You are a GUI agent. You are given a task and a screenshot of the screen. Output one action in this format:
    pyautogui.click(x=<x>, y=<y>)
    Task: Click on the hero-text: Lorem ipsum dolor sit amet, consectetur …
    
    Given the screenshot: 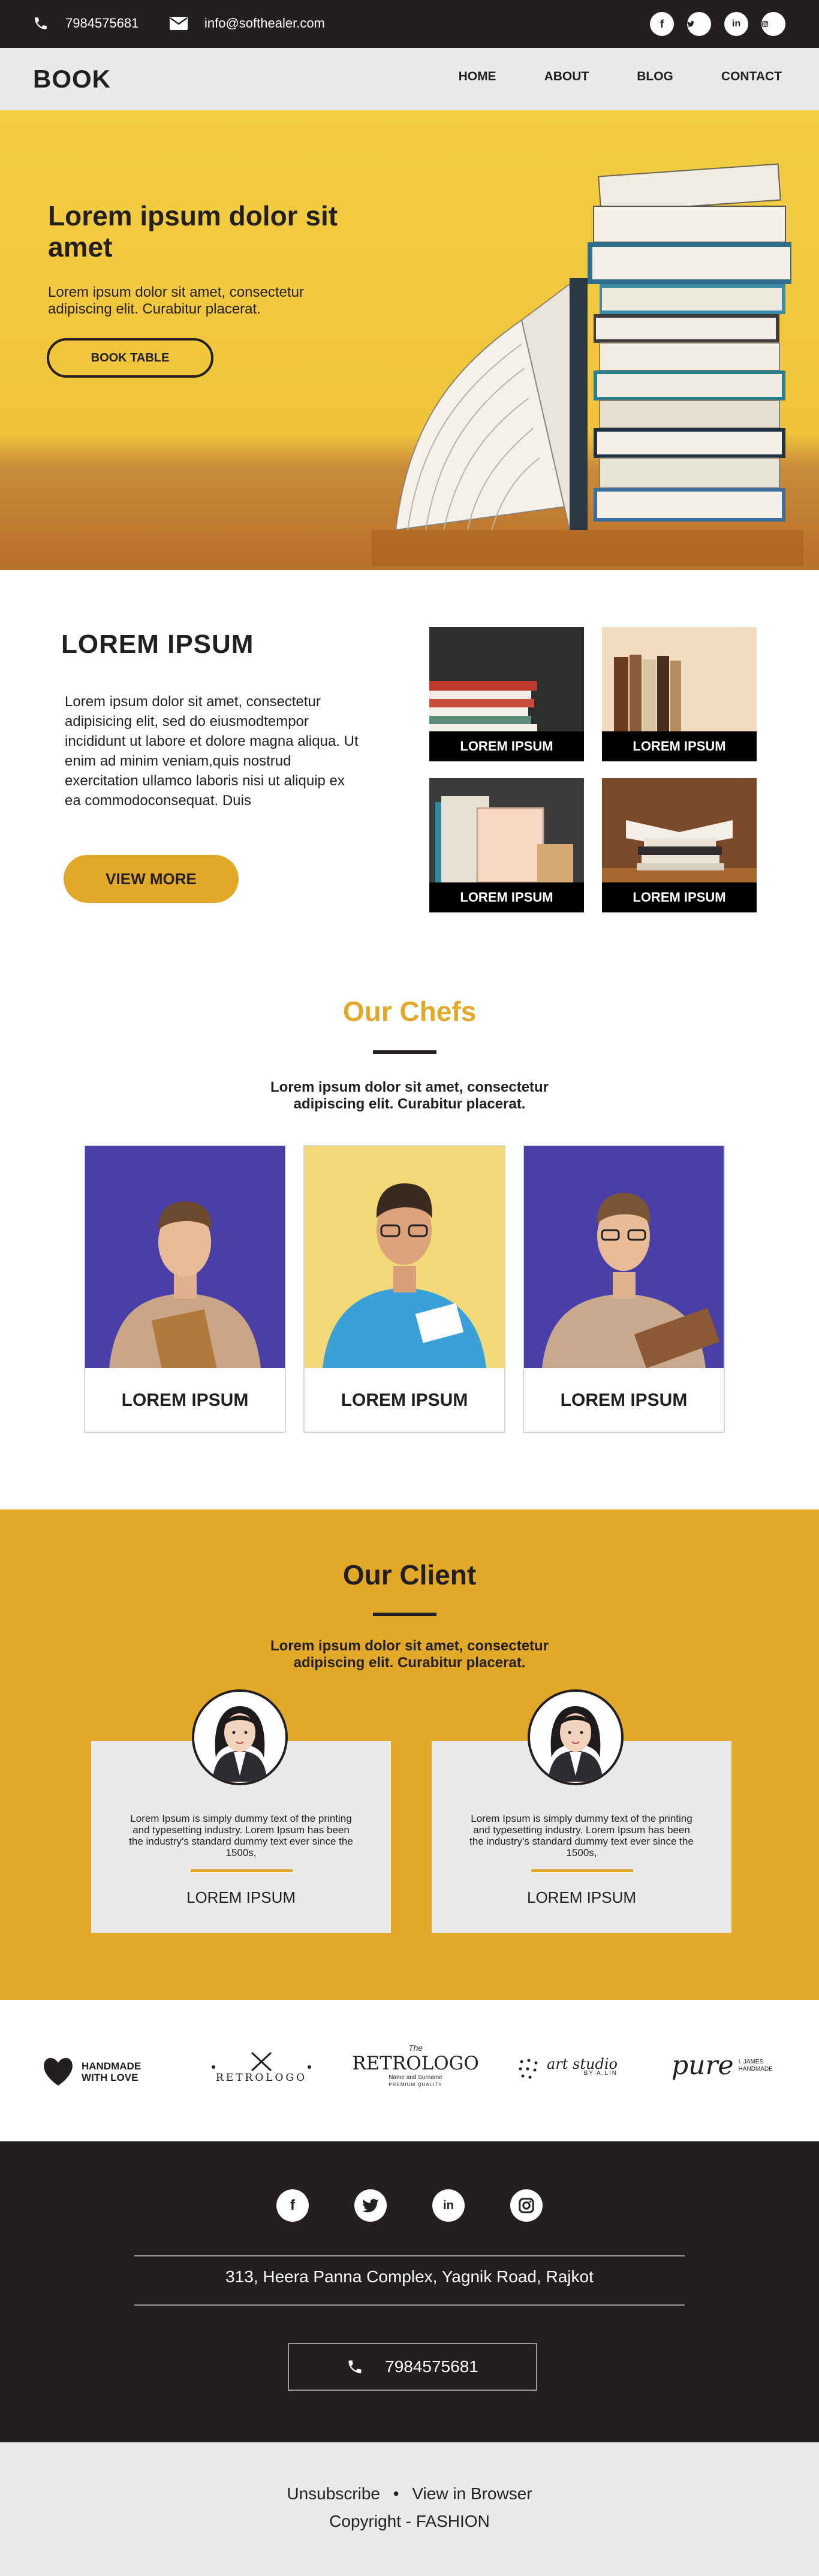 What is the action you would take?
    pyautogui.click(x=176, y=300)
    